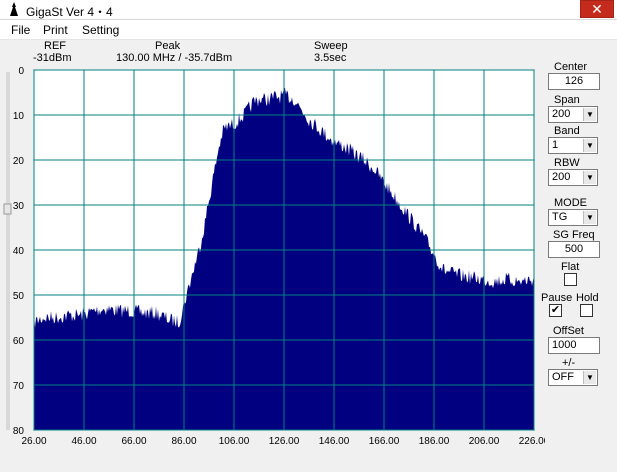  What do you see at coordinates (308, 10) in the screenshot?
I see `title-bar: GigaSt Ver 4・4 ✕` at bounding box center [308, 10].